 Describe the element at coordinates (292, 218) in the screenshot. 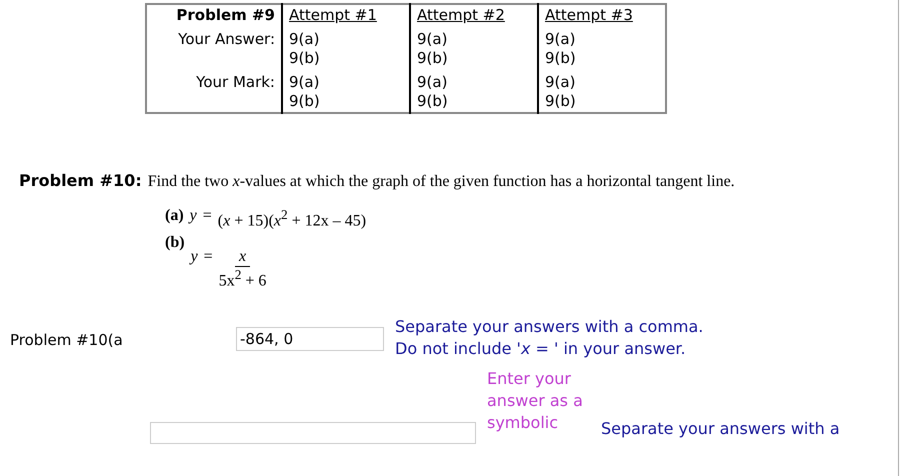

I see `equation-rhs: (x + 15)(x$^{2}$ + 12x – 45)` at that location.